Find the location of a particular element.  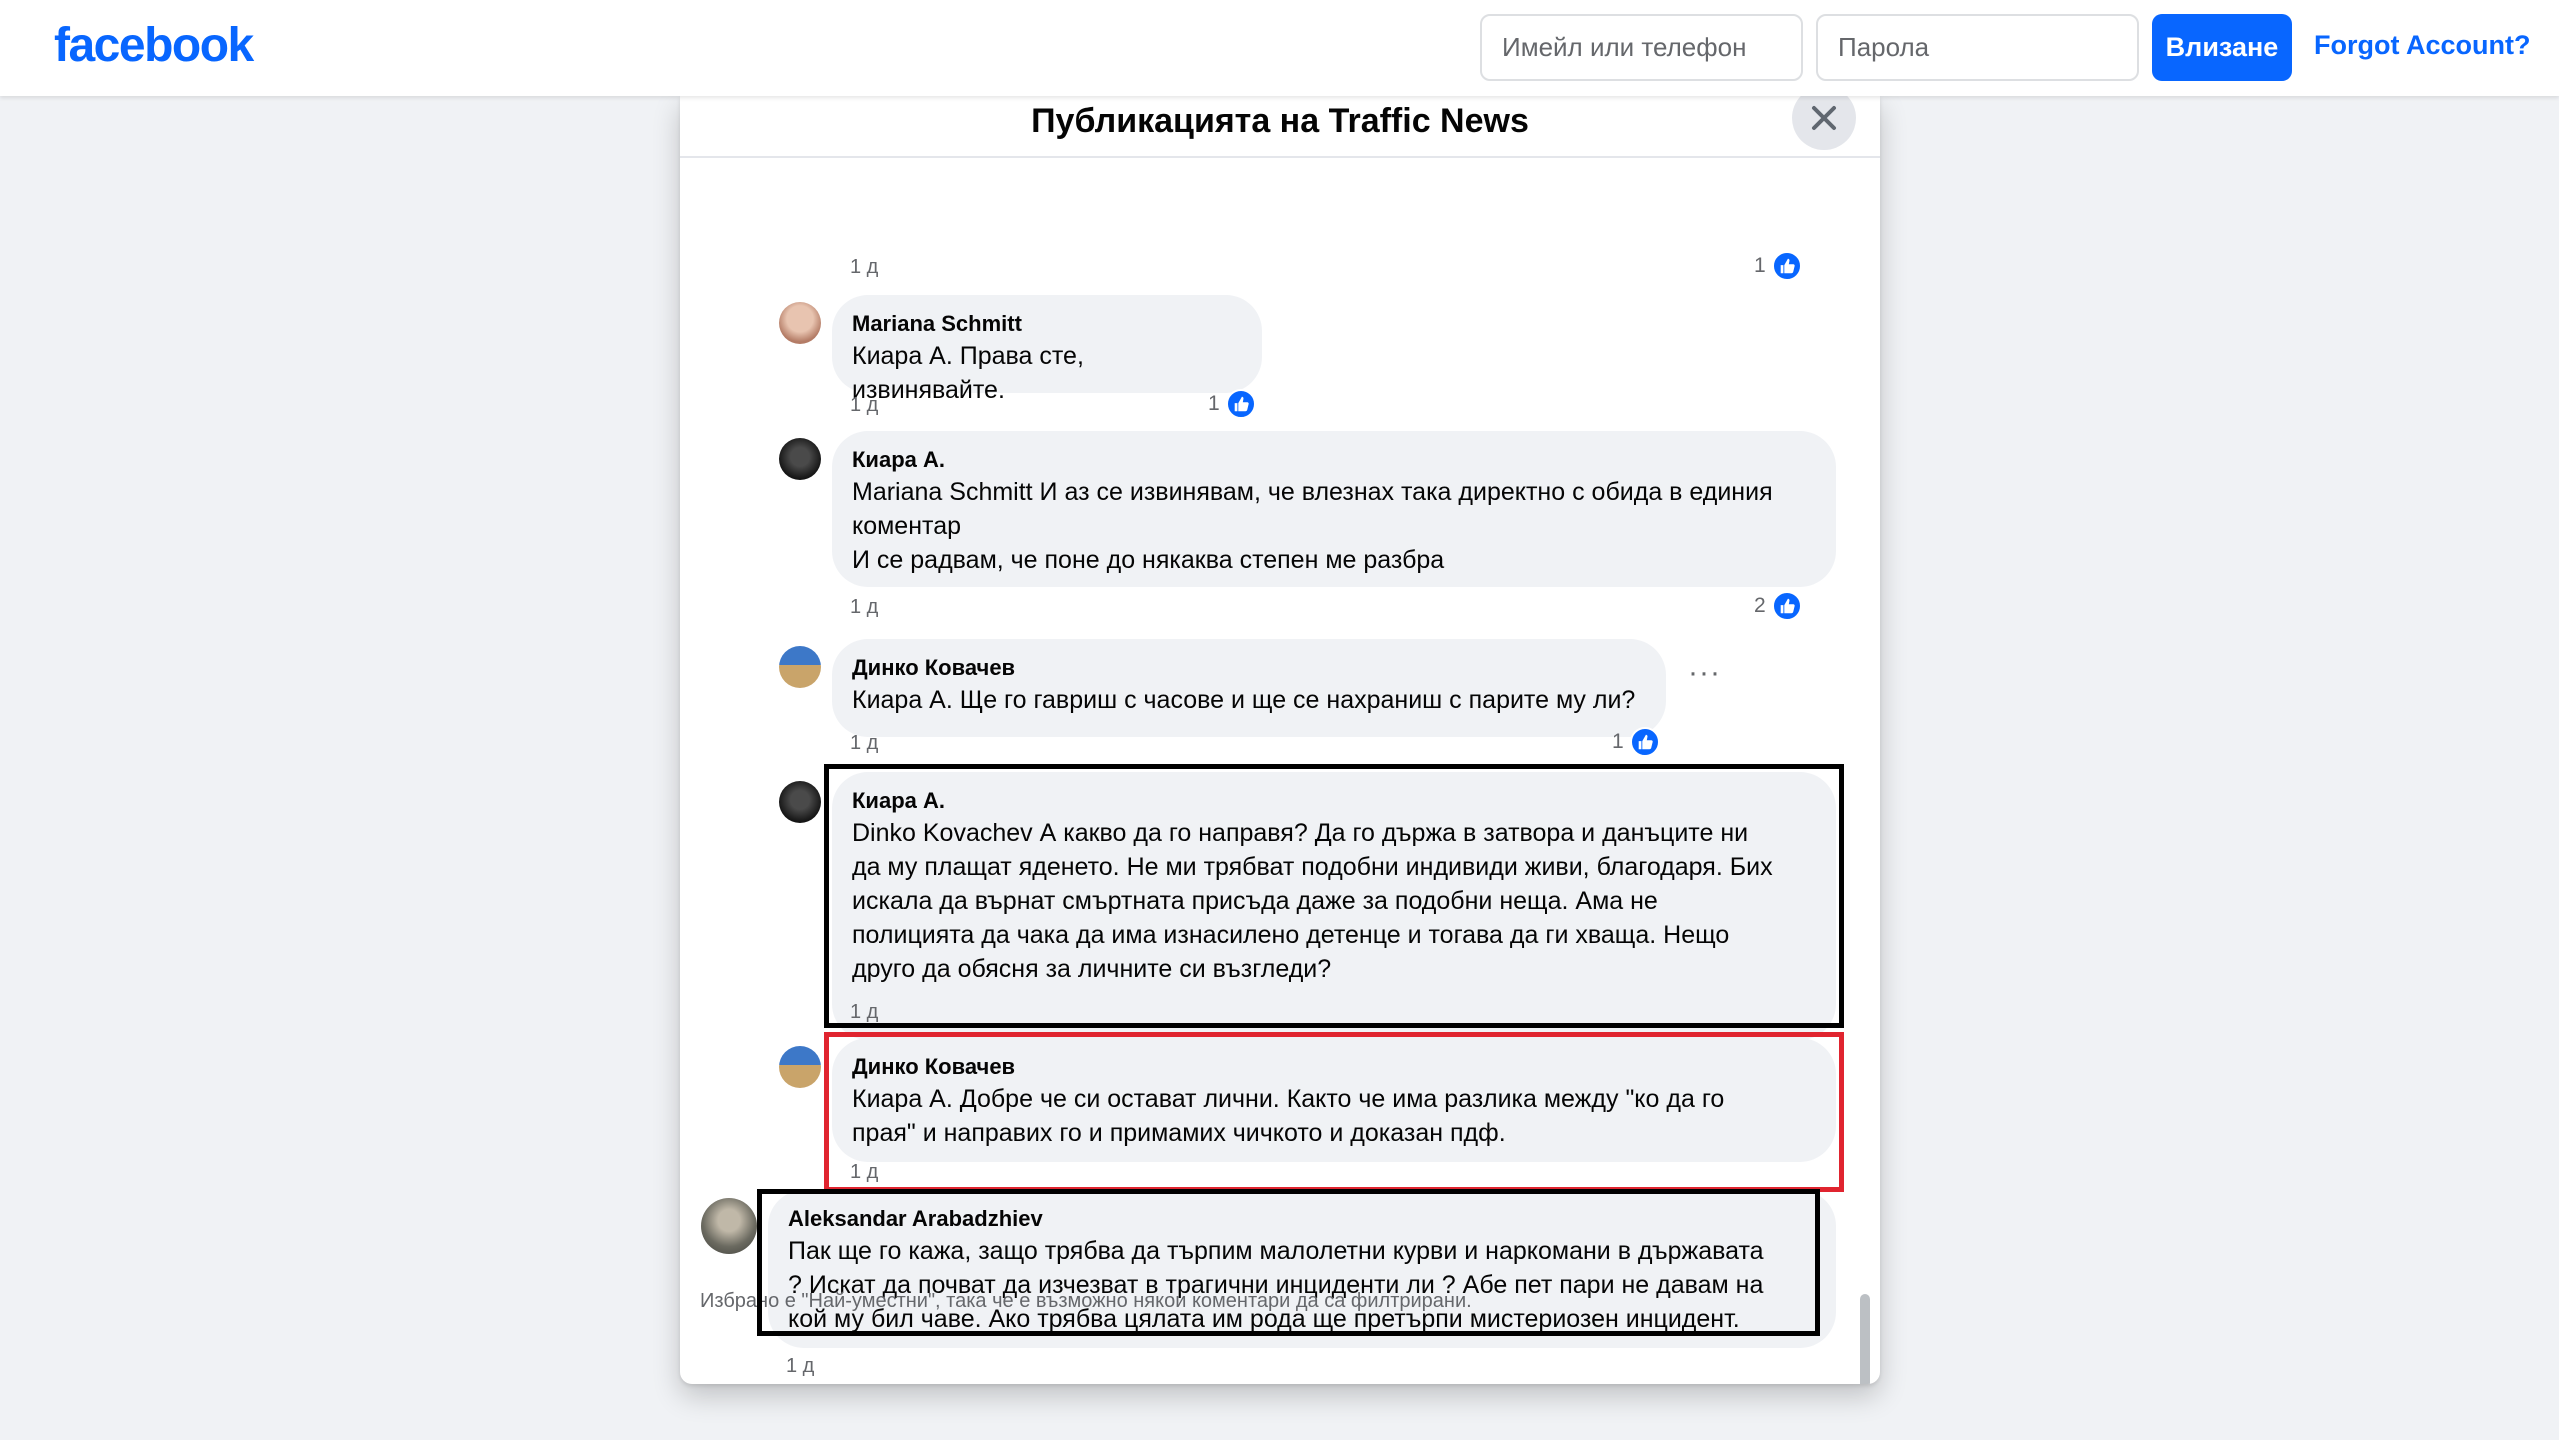

comment-author: Динко Ковачев is located at coordinates (1249, 668).